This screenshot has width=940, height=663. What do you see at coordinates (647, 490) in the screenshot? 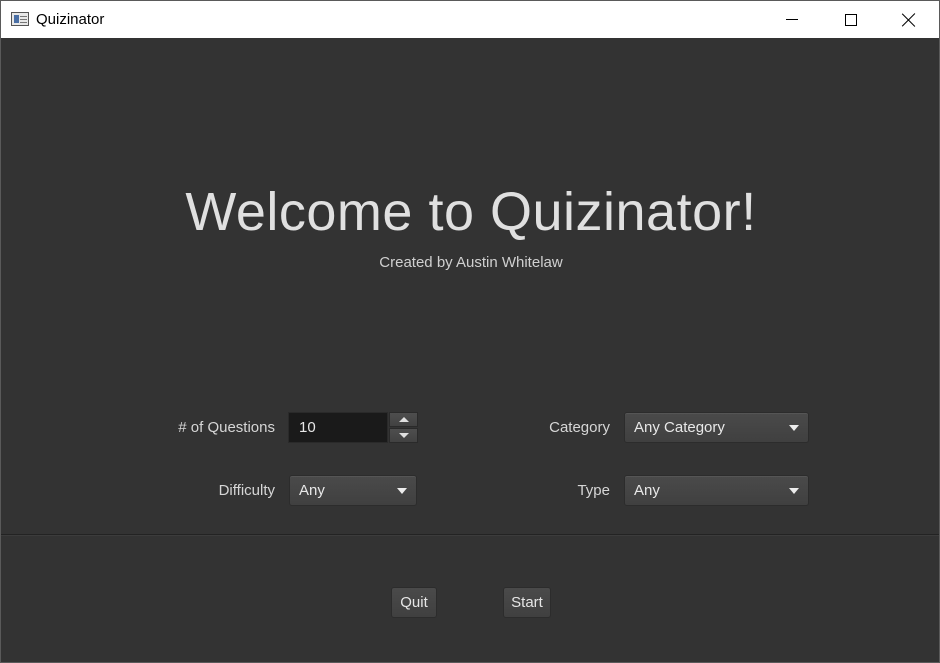
I see `type-selected: Any` at bounding box center [647, 490].